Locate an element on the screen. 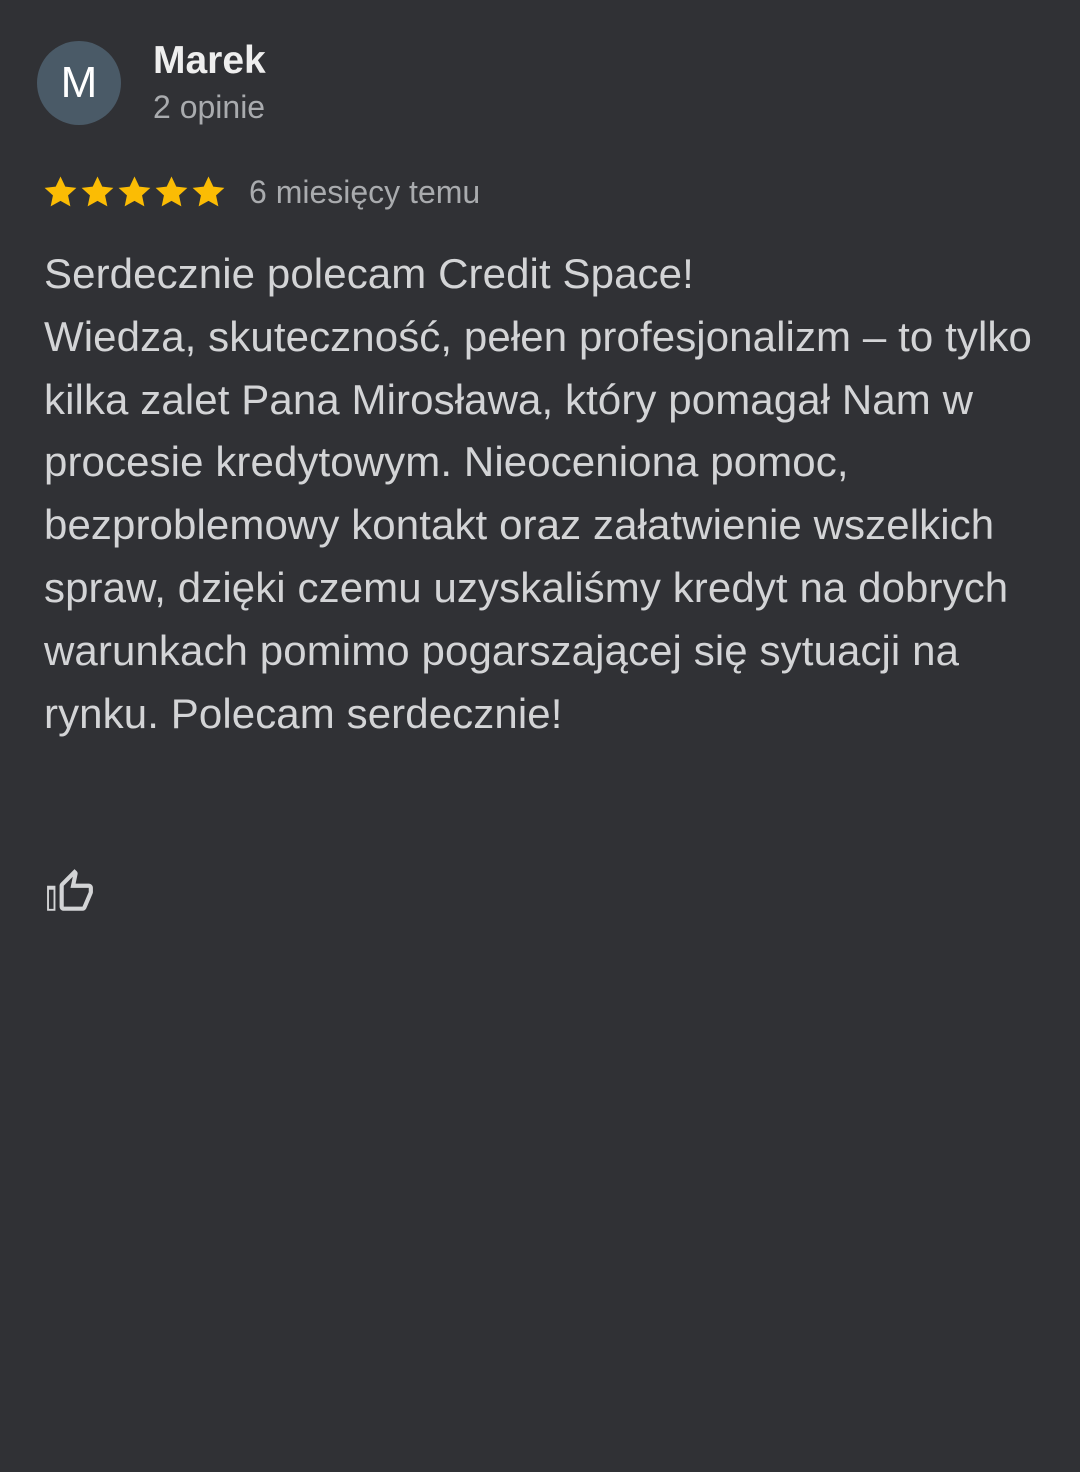 This screenshot has width=1080, height=1472. review-timestamp: 6 miesięcy temu is located at coordinates (365, 192).